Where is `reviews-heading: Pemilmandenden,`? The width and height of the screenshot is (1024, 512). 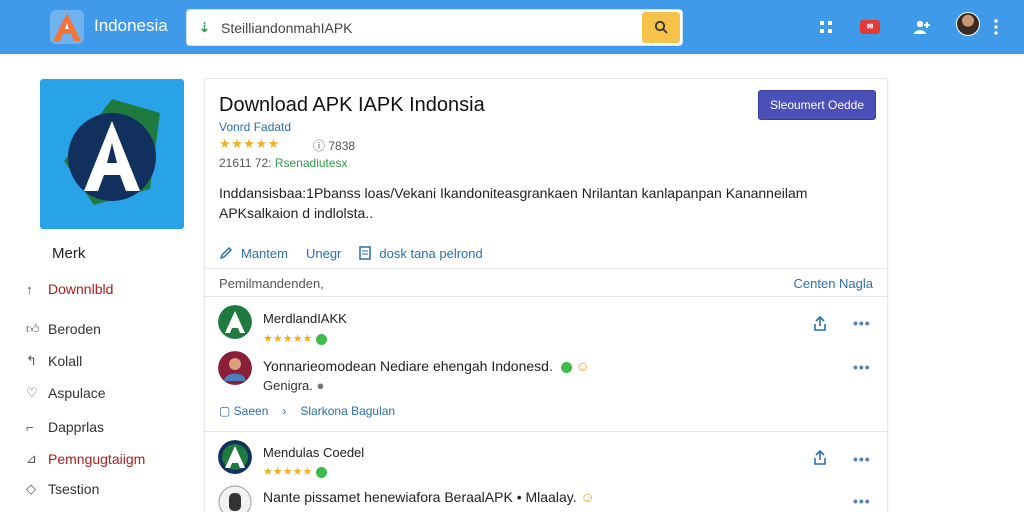 reviews-heading: Pemilmandenden, is located at coordinates (271, 283).